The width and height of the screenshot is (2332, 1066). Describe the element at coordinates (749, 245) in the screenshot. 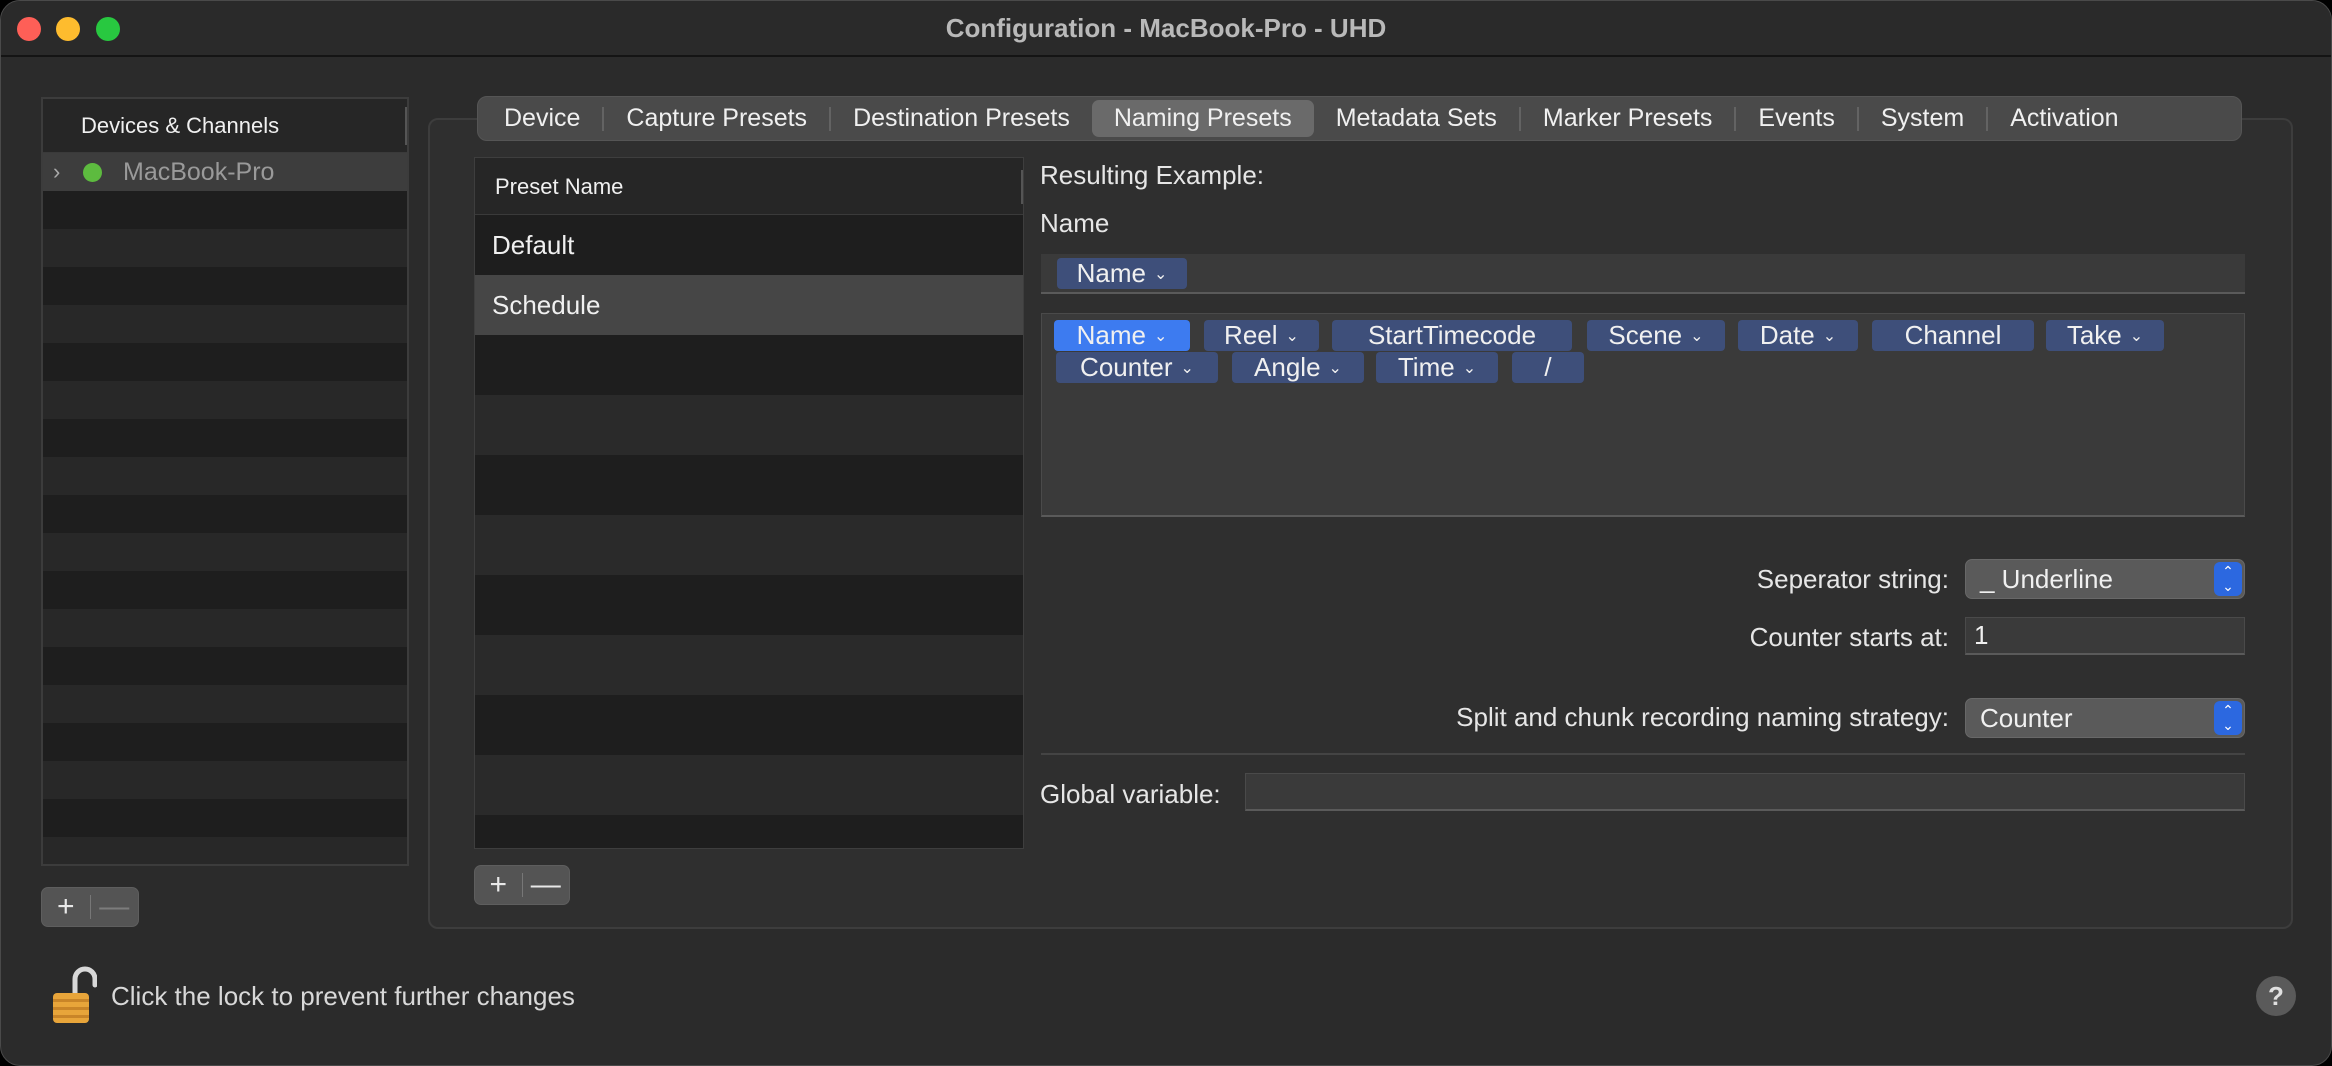

I see `table-row: Default` at that location.